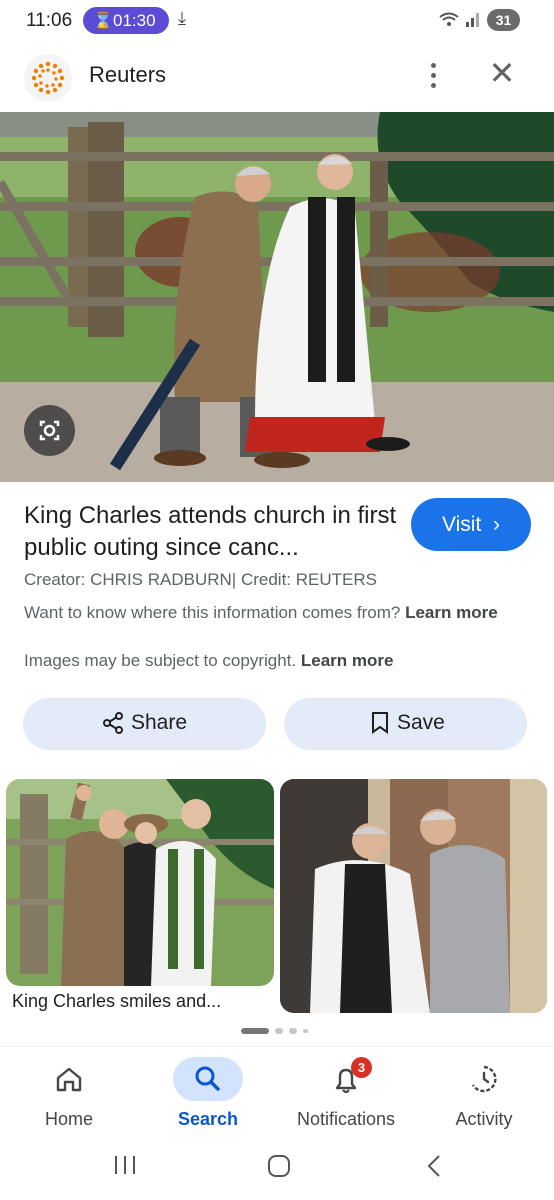  What do you see at coordinates (68, 1119) in the screenshot?
I see `nav-label-home: Home` at bounding box center [68, 1119].